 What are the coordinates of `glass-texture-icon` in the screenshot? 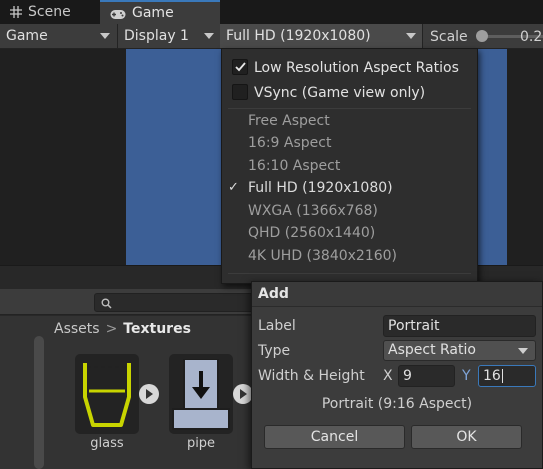 It's located at (107, 396).